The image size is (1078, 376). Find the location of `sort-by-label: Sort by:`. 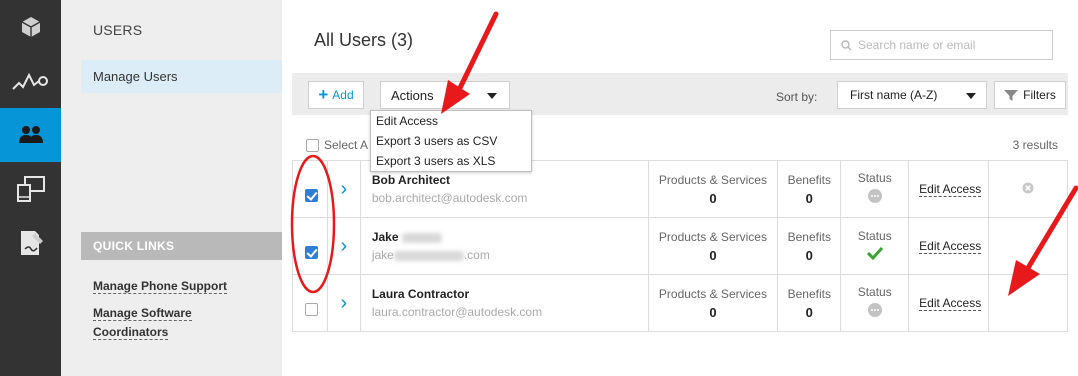

sort-by-label: Sort by: is located at coordinates (797, 97).